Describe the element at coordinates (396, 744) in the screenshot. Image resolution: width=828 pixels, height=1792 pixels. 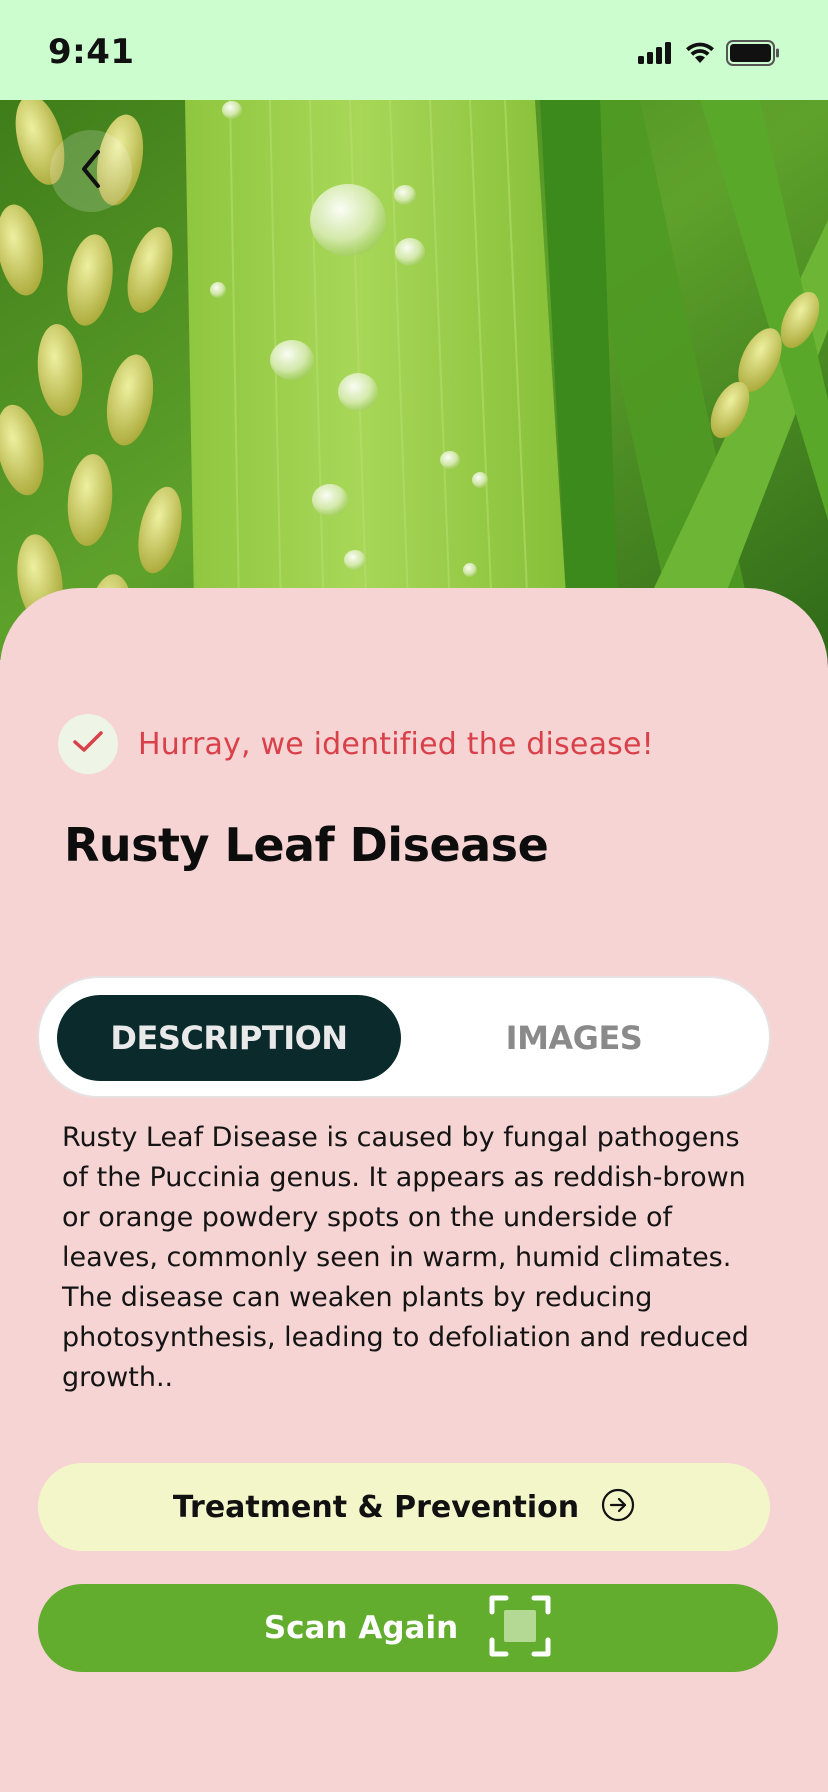
I see `success-message: Hurray, we identified the disease!` at that location.